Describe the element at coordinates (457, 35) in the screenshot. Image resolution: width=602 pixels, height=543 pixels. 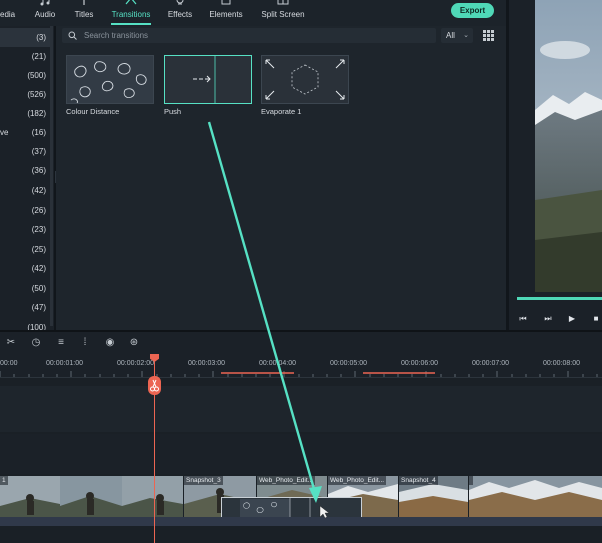
I see `filter-dropdown: All ⌄` at that location.